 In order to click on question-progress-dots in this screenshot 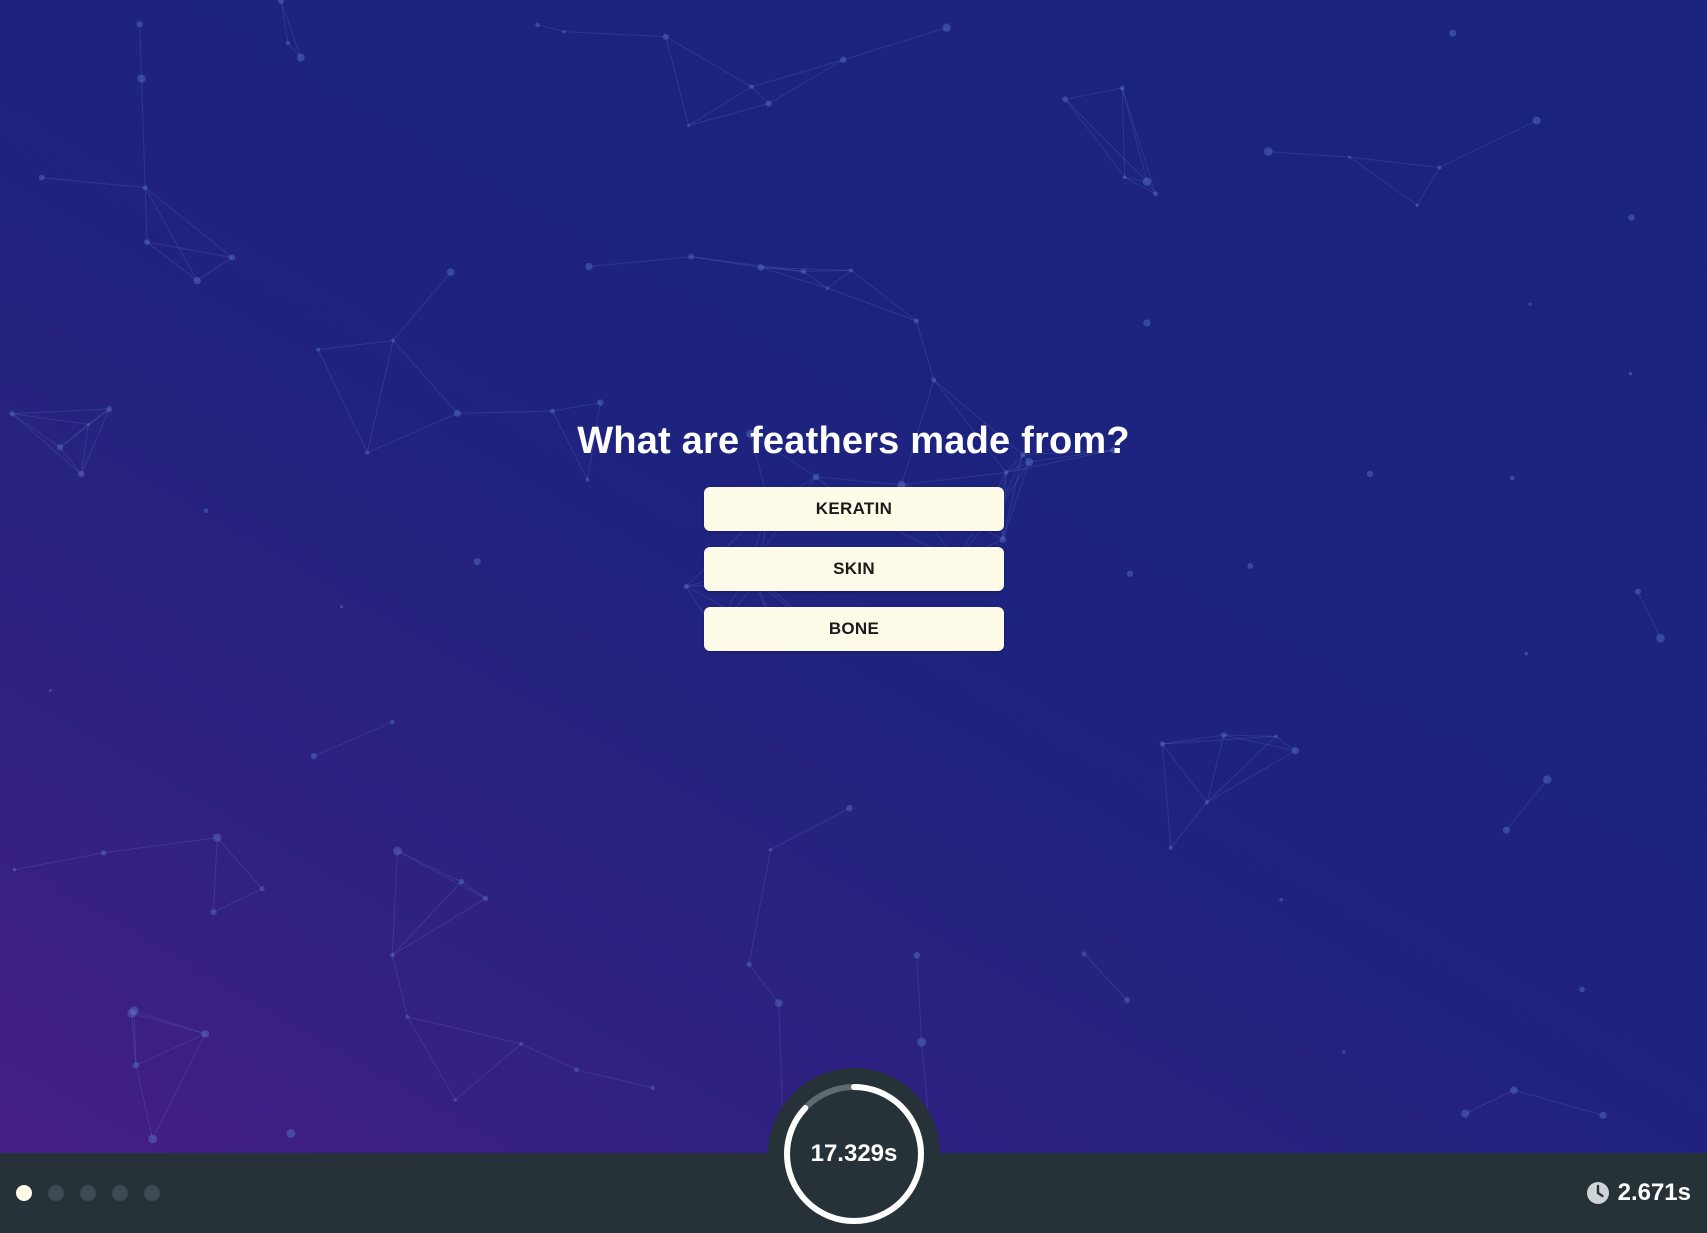, I will do `click(88, 1193)`.